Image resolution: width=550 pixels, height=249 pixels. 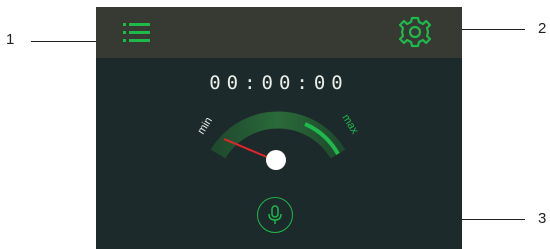 I want to click on gear-icon, so click(x=415, y=32).